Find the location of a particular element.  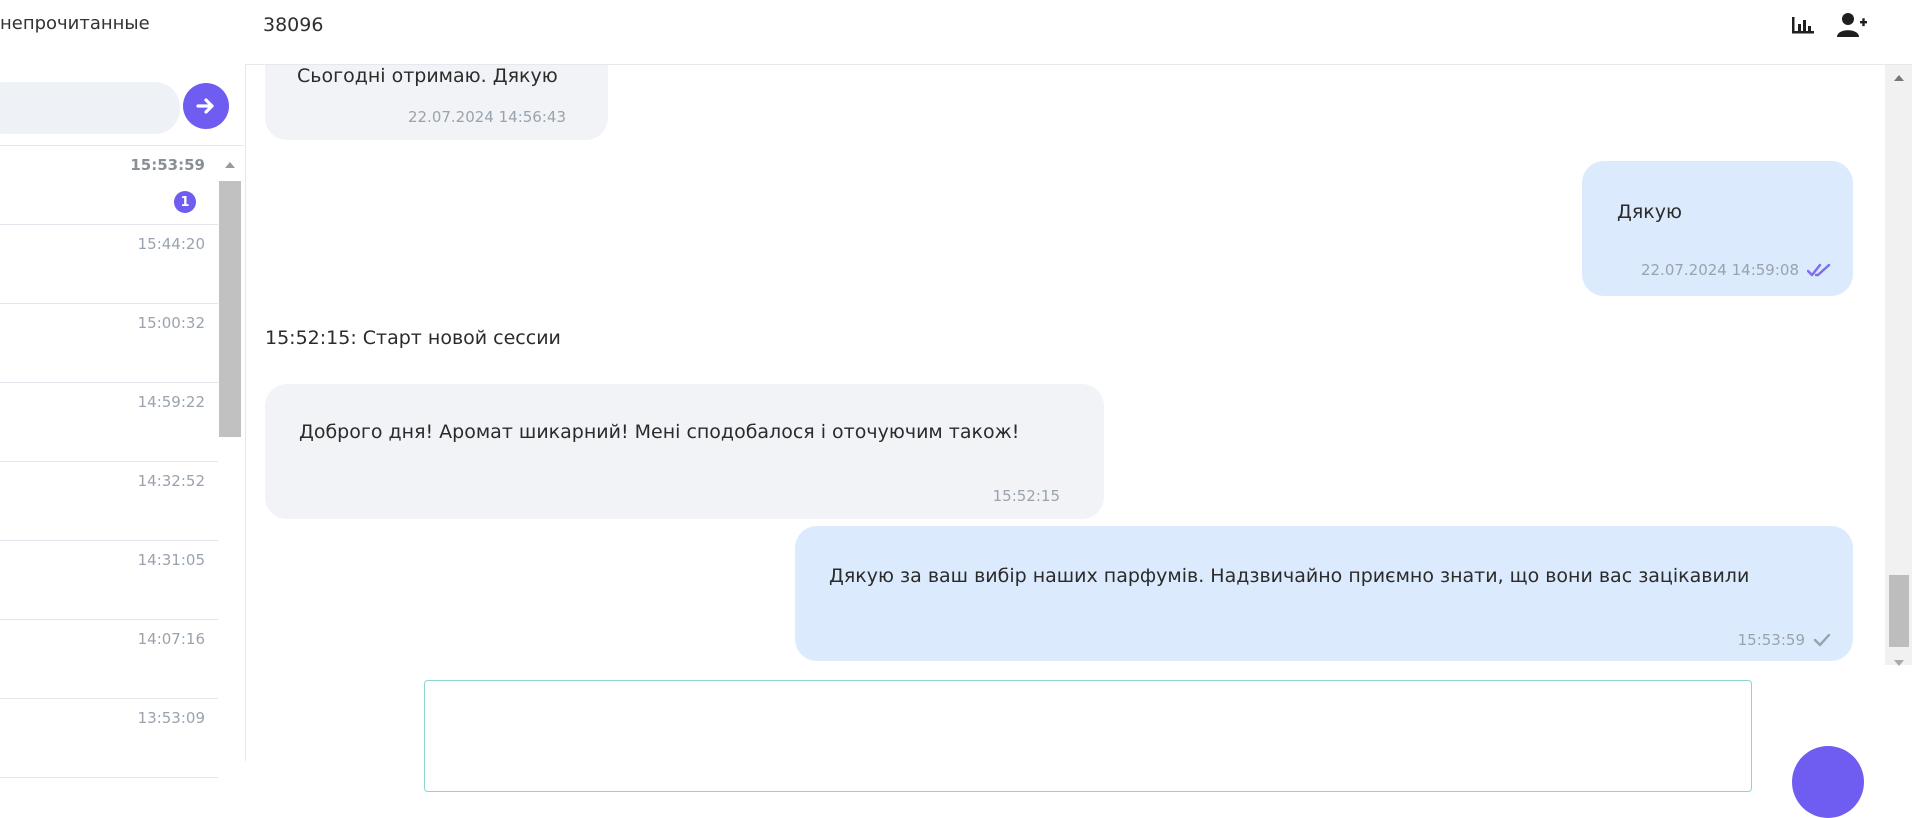

chat-header: 38096 is located at coordinates (1078, 32).